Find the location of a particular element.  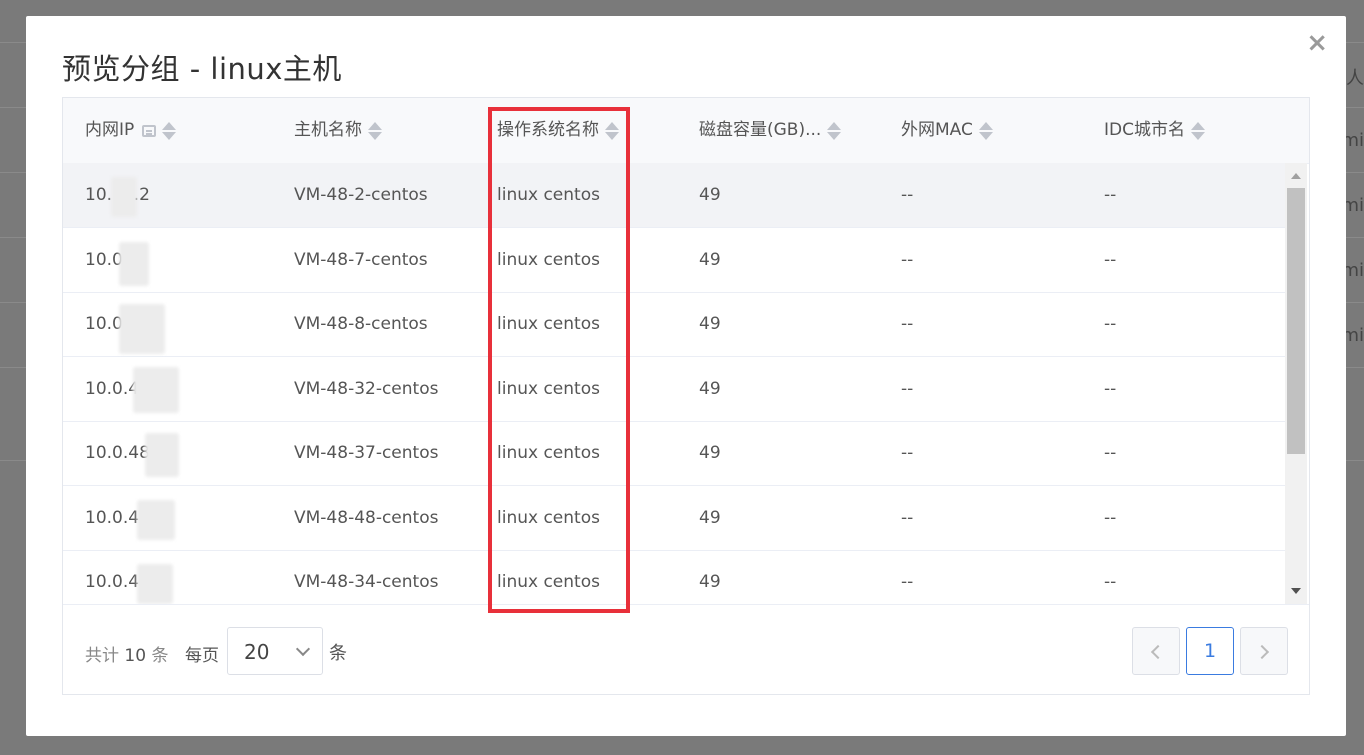

column-label: 操作系统名称 is located at coordinates (548, 130).